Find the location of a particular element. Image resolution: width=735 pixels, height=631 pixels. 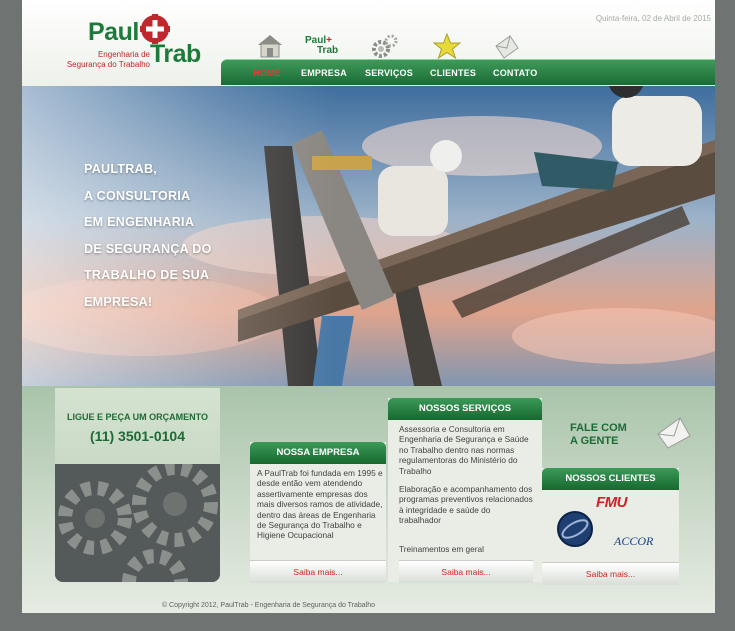

hero-line: TRABALHO DE SUA is located at coordinates (147, 275).